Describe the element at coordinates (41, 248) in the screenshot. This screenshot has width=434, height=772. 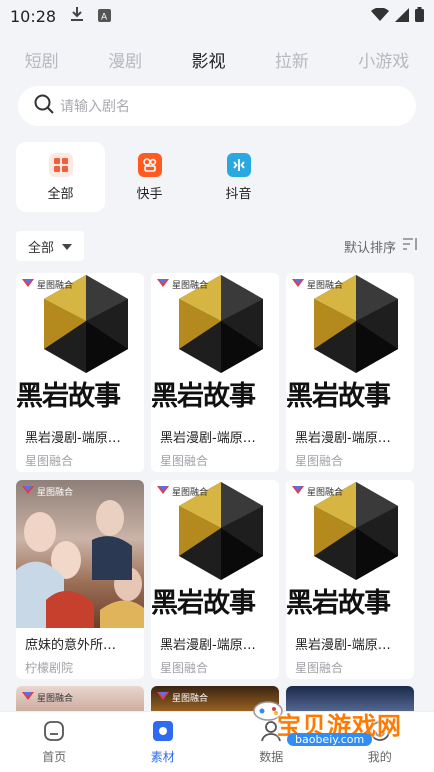
I see `filter-label: 全部` at that location.